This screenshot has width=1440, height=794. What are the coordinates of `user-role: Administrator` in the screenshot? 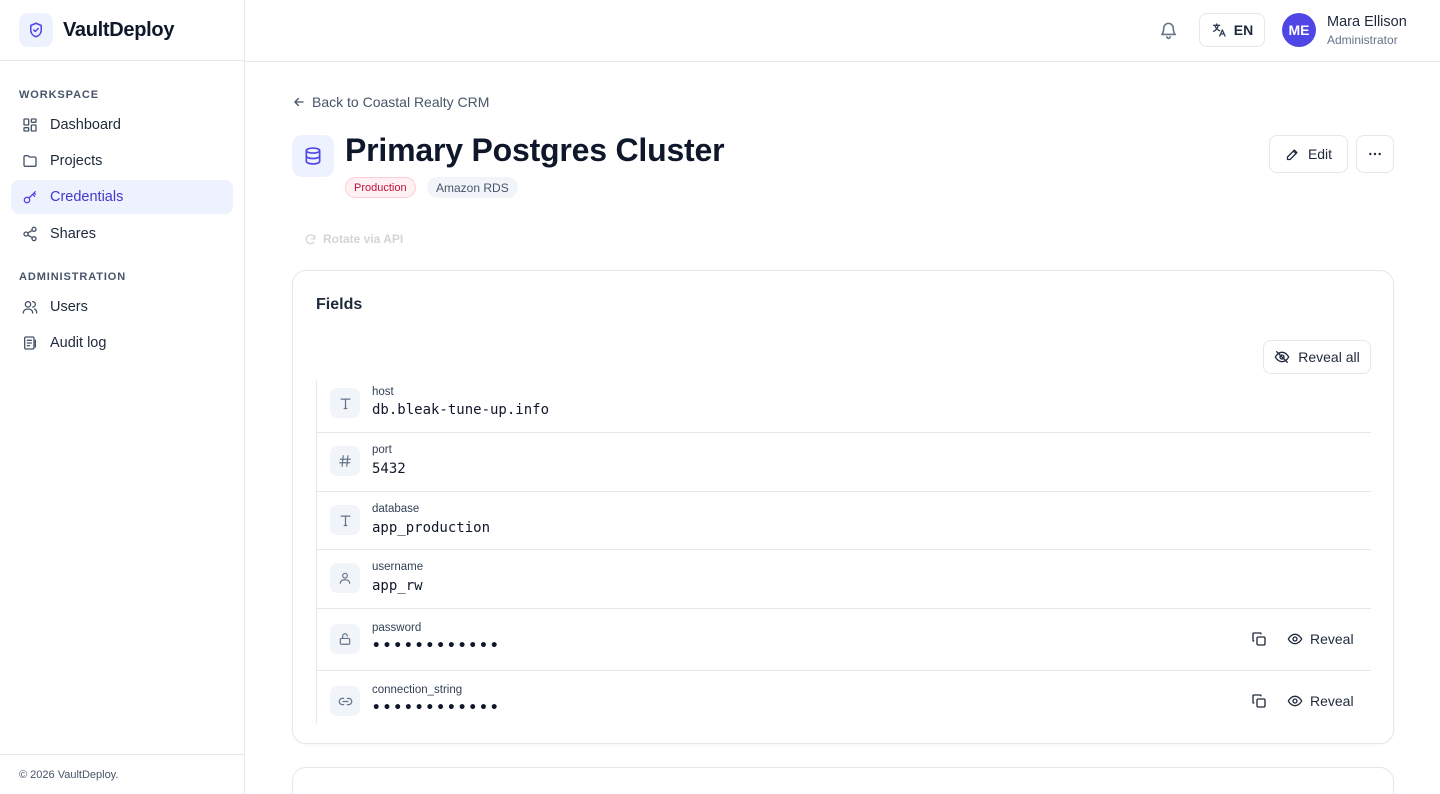 It's located at (1362, 40).